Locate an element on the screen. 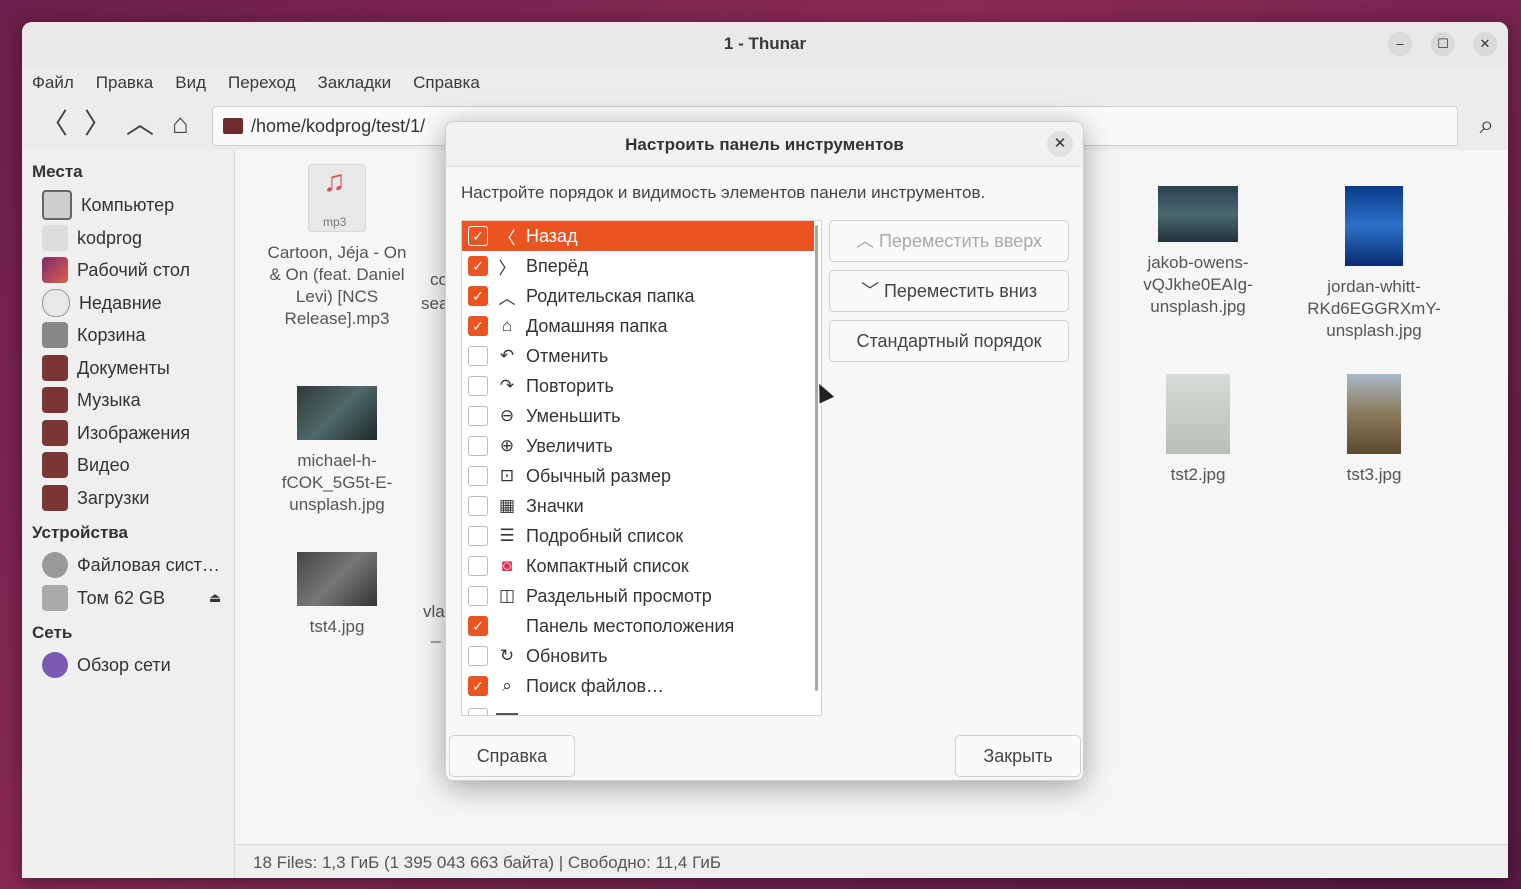 The image size is (1521, 889). minimize-button: – is located at coordinates (1400, 44).